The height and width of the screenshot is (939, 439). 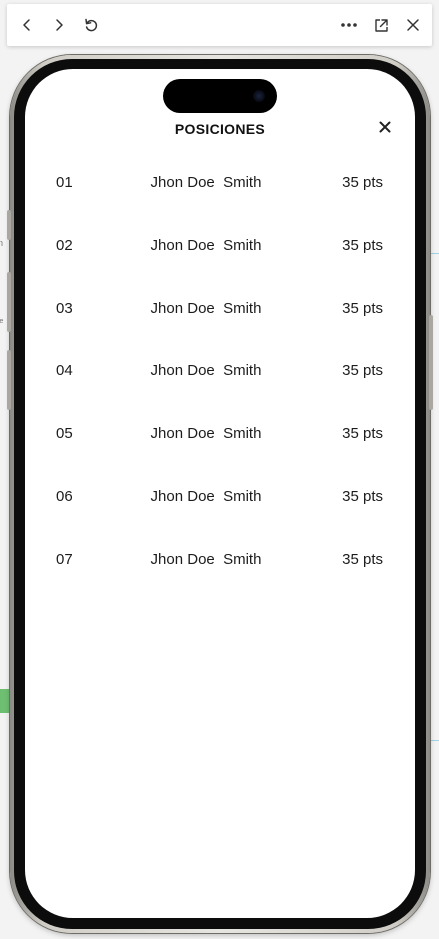 What do you see at coordinates (220, 96) in the screenshot?
I see `dynamic-island` at bounding box center [220, 96].